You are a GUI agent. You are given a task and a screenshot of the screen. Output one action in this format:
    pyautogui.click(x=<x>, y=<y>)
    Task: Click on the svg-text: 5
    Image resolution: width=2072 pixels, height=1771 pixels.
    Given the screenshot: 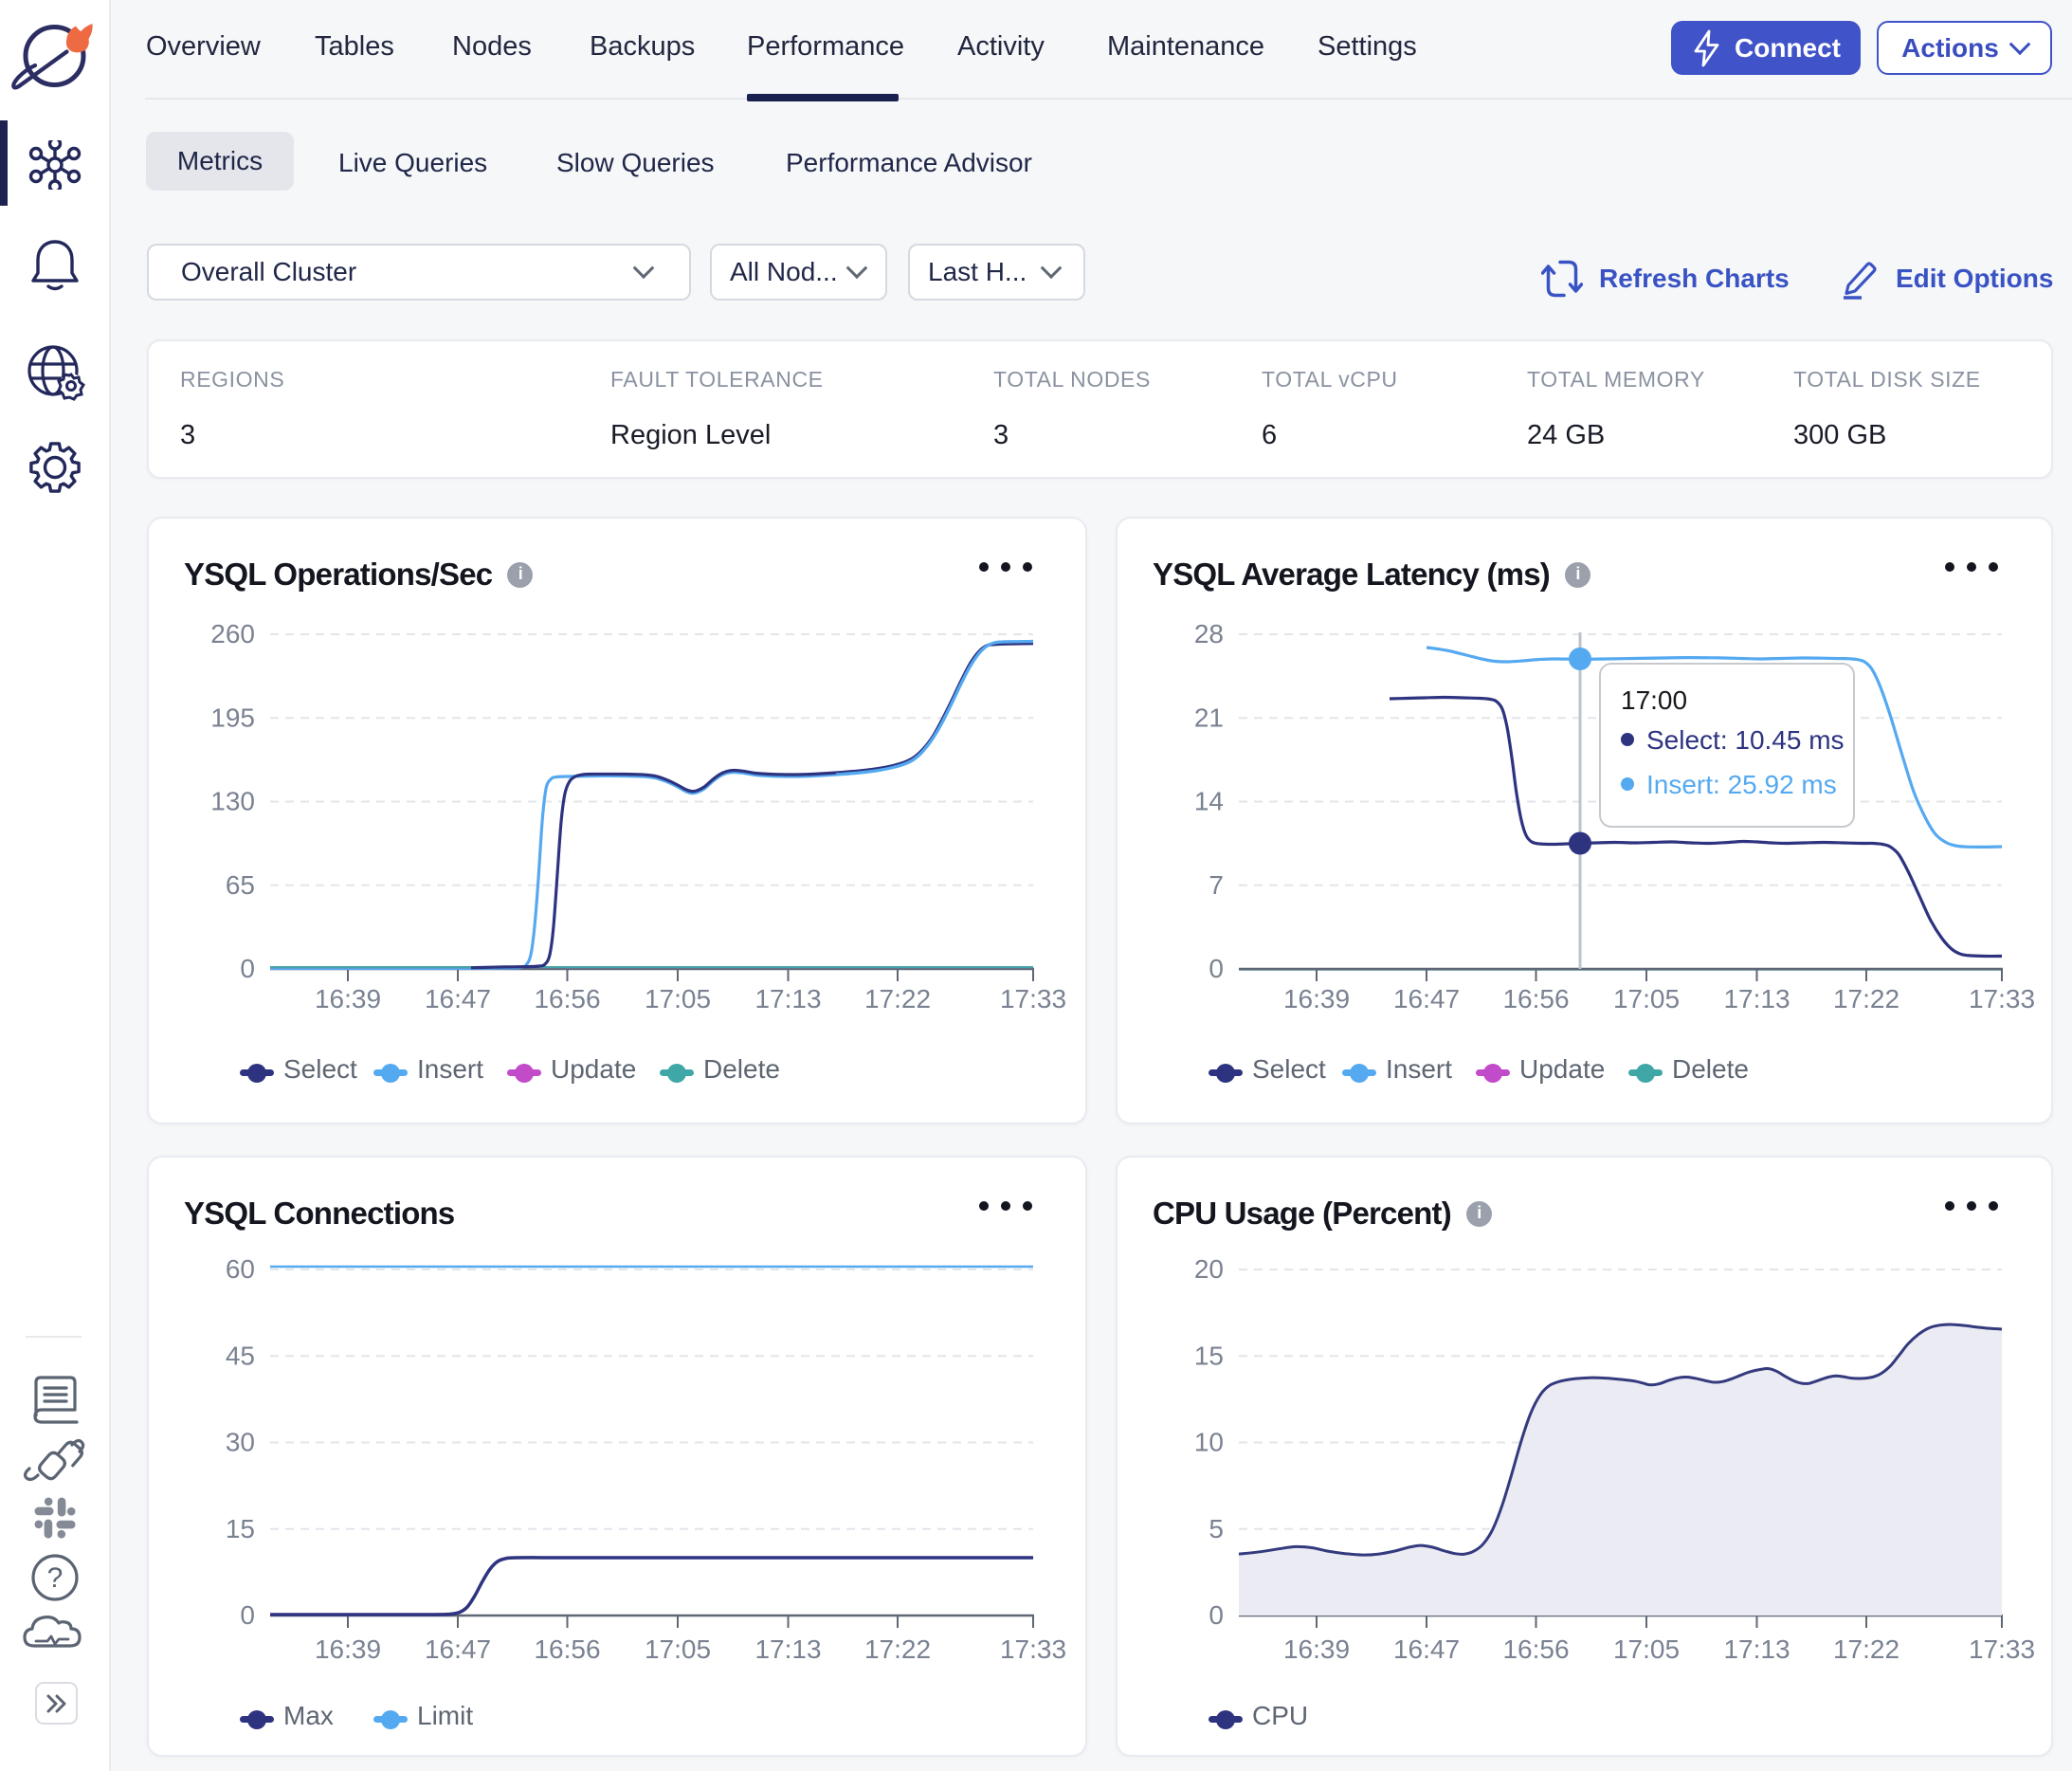 What is the action you would take?
    pyautogui.click(x=1216, y=1528)
    